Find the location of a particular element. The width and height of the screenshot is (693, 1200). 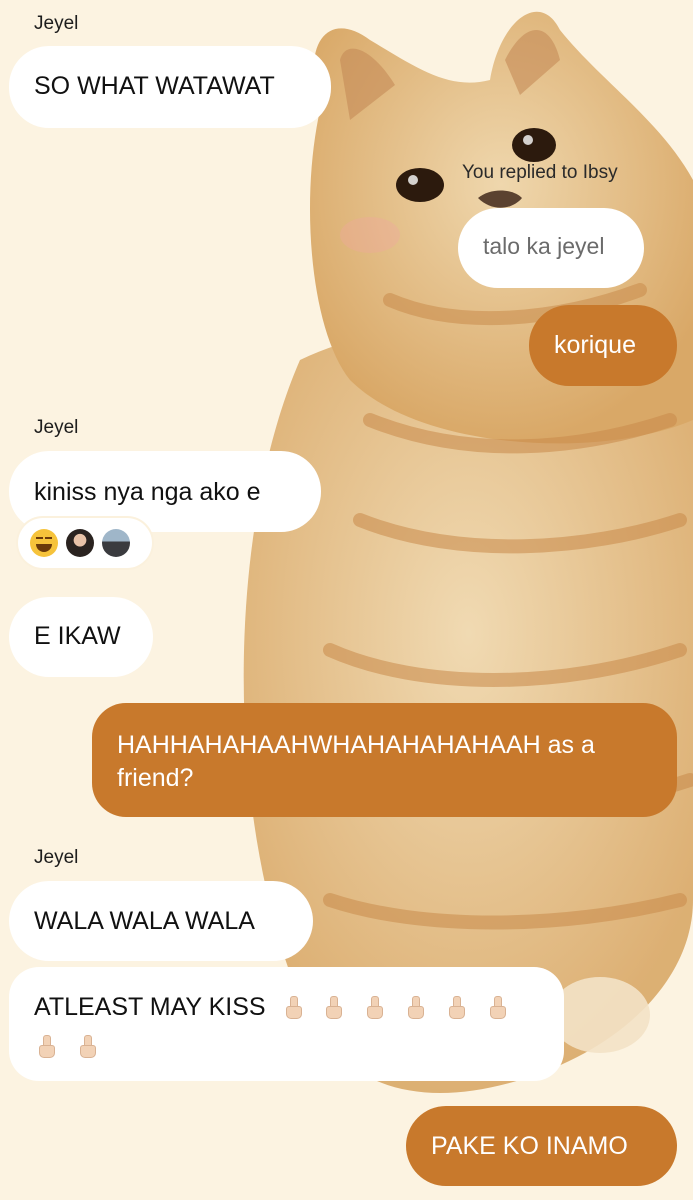

message-bubble-incoming: ATLEAST MAY KISS is located at coordinates (286, 1024).